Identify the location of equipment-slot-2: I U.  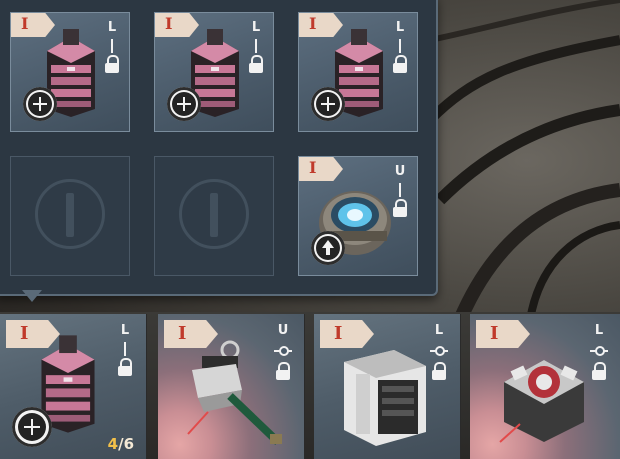
(231, 386).